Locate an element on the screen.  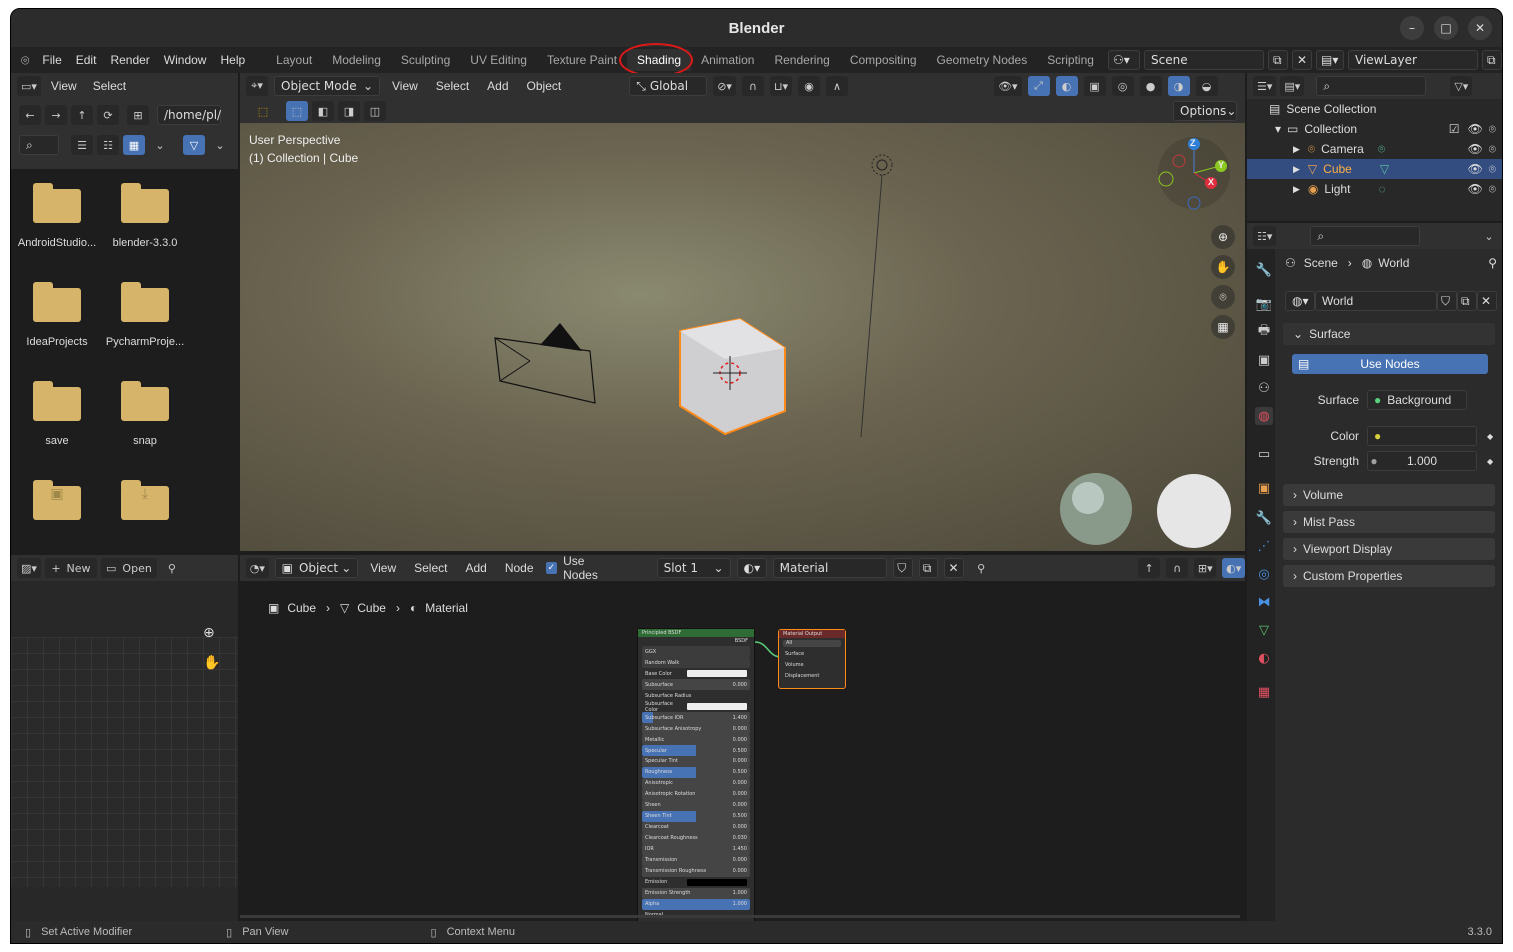
tab-texture-paint: Texture Paint is located at coordinates (582, 60).